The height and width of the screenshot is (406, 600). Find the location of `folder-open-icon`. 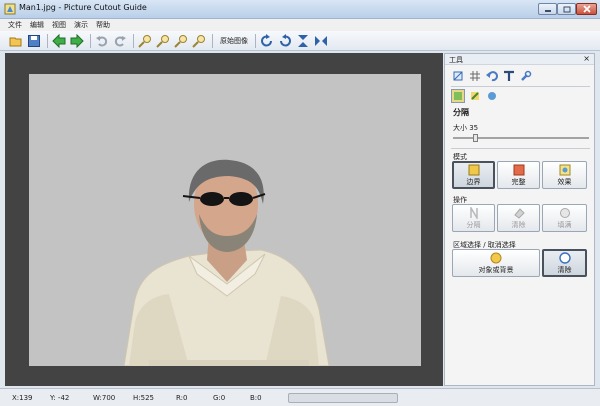

folder-open-icon is located at coordinates (15, 41).